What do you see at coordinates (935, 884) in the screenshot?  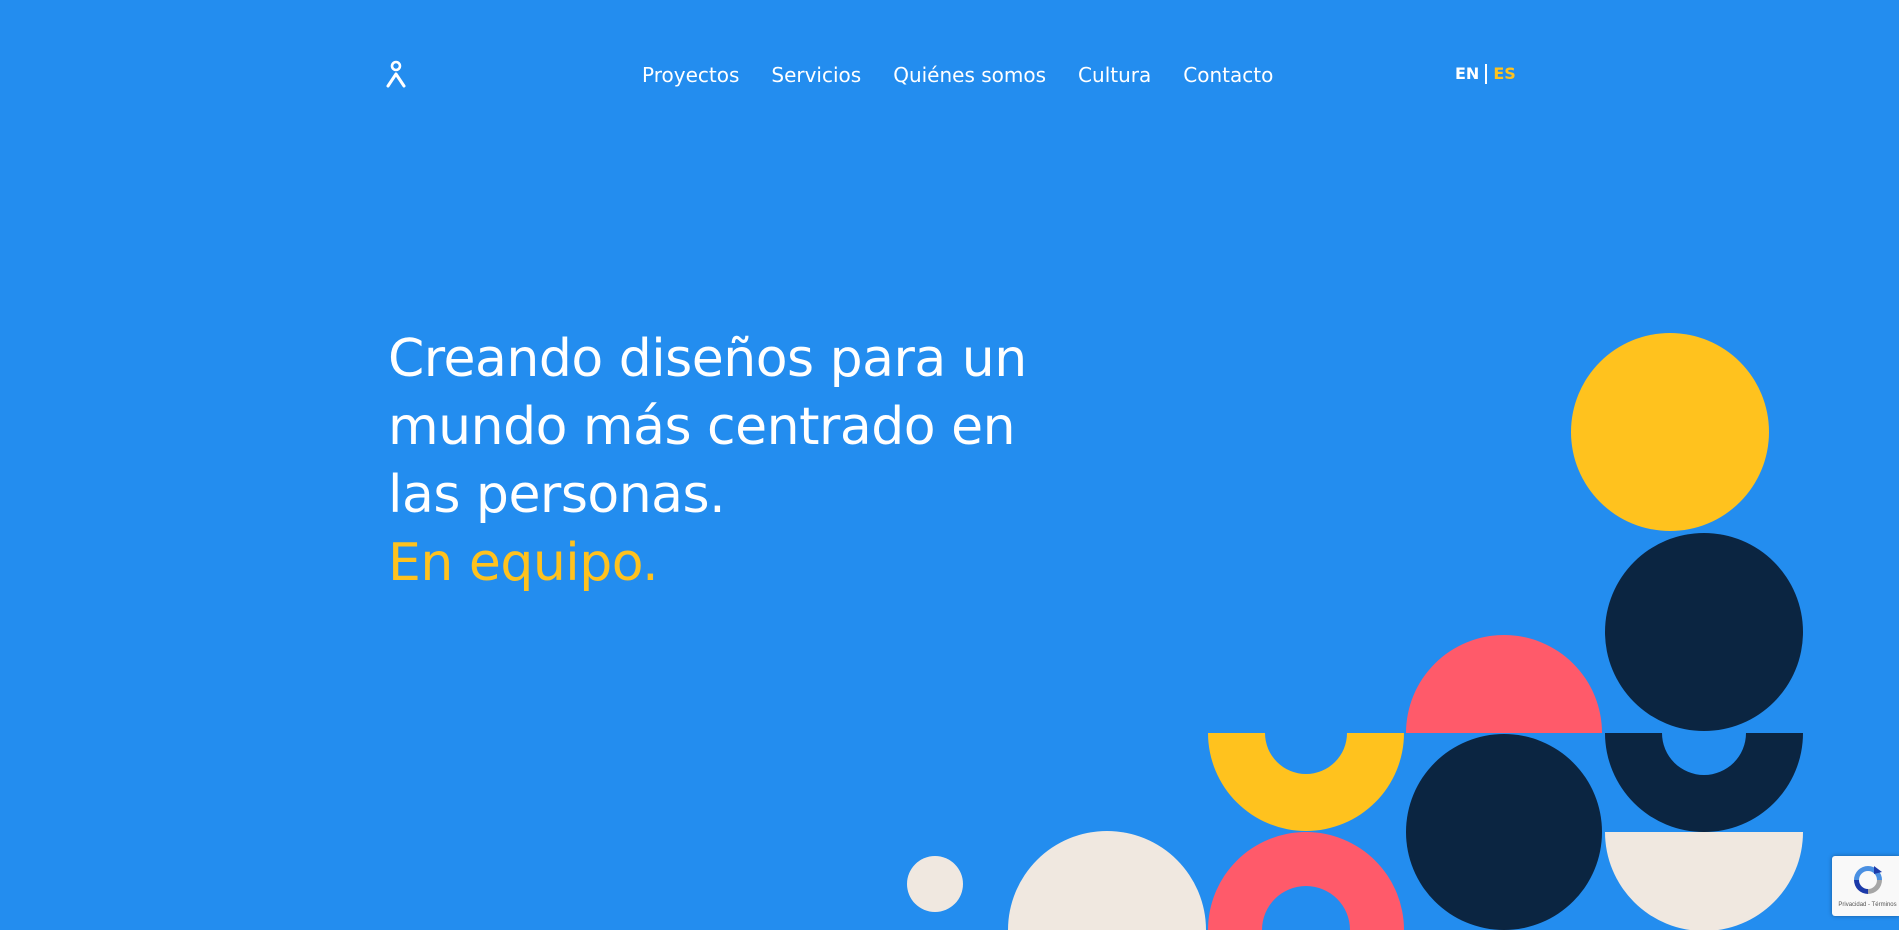 I see `small-cream-dot-shape` at bounding box center [935, 884].